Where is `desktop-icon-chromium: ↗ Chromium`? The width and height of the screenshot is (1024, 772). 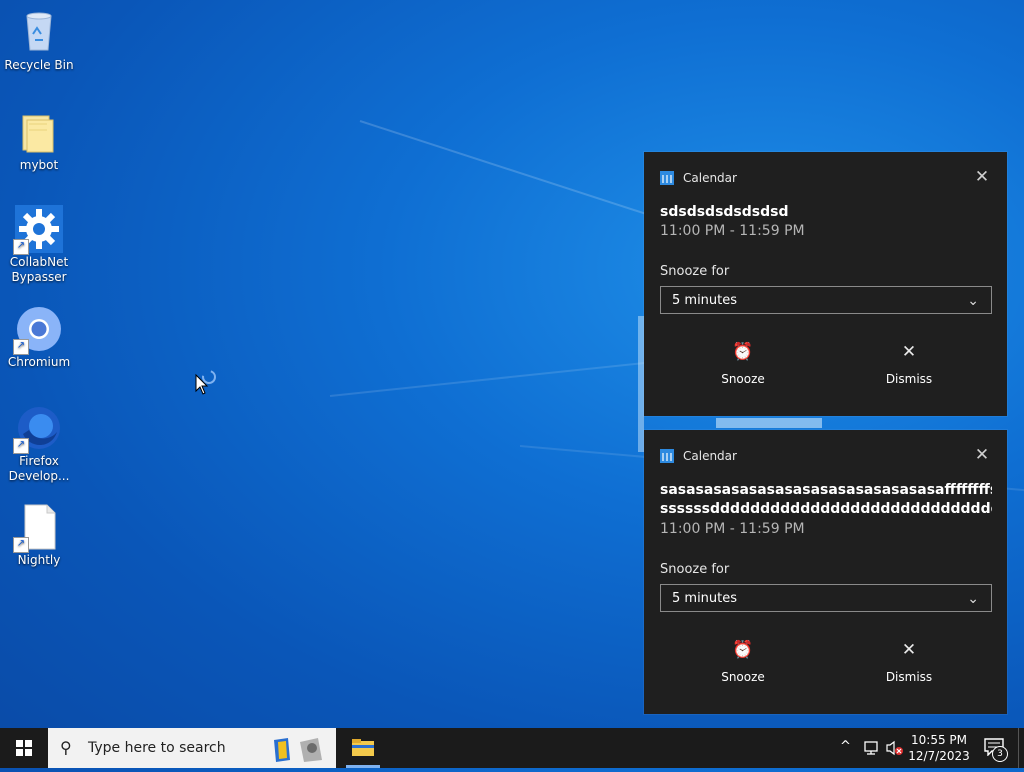 desktop-icon-chromium: ↗ Chromium is located at coordinates (39, 337).